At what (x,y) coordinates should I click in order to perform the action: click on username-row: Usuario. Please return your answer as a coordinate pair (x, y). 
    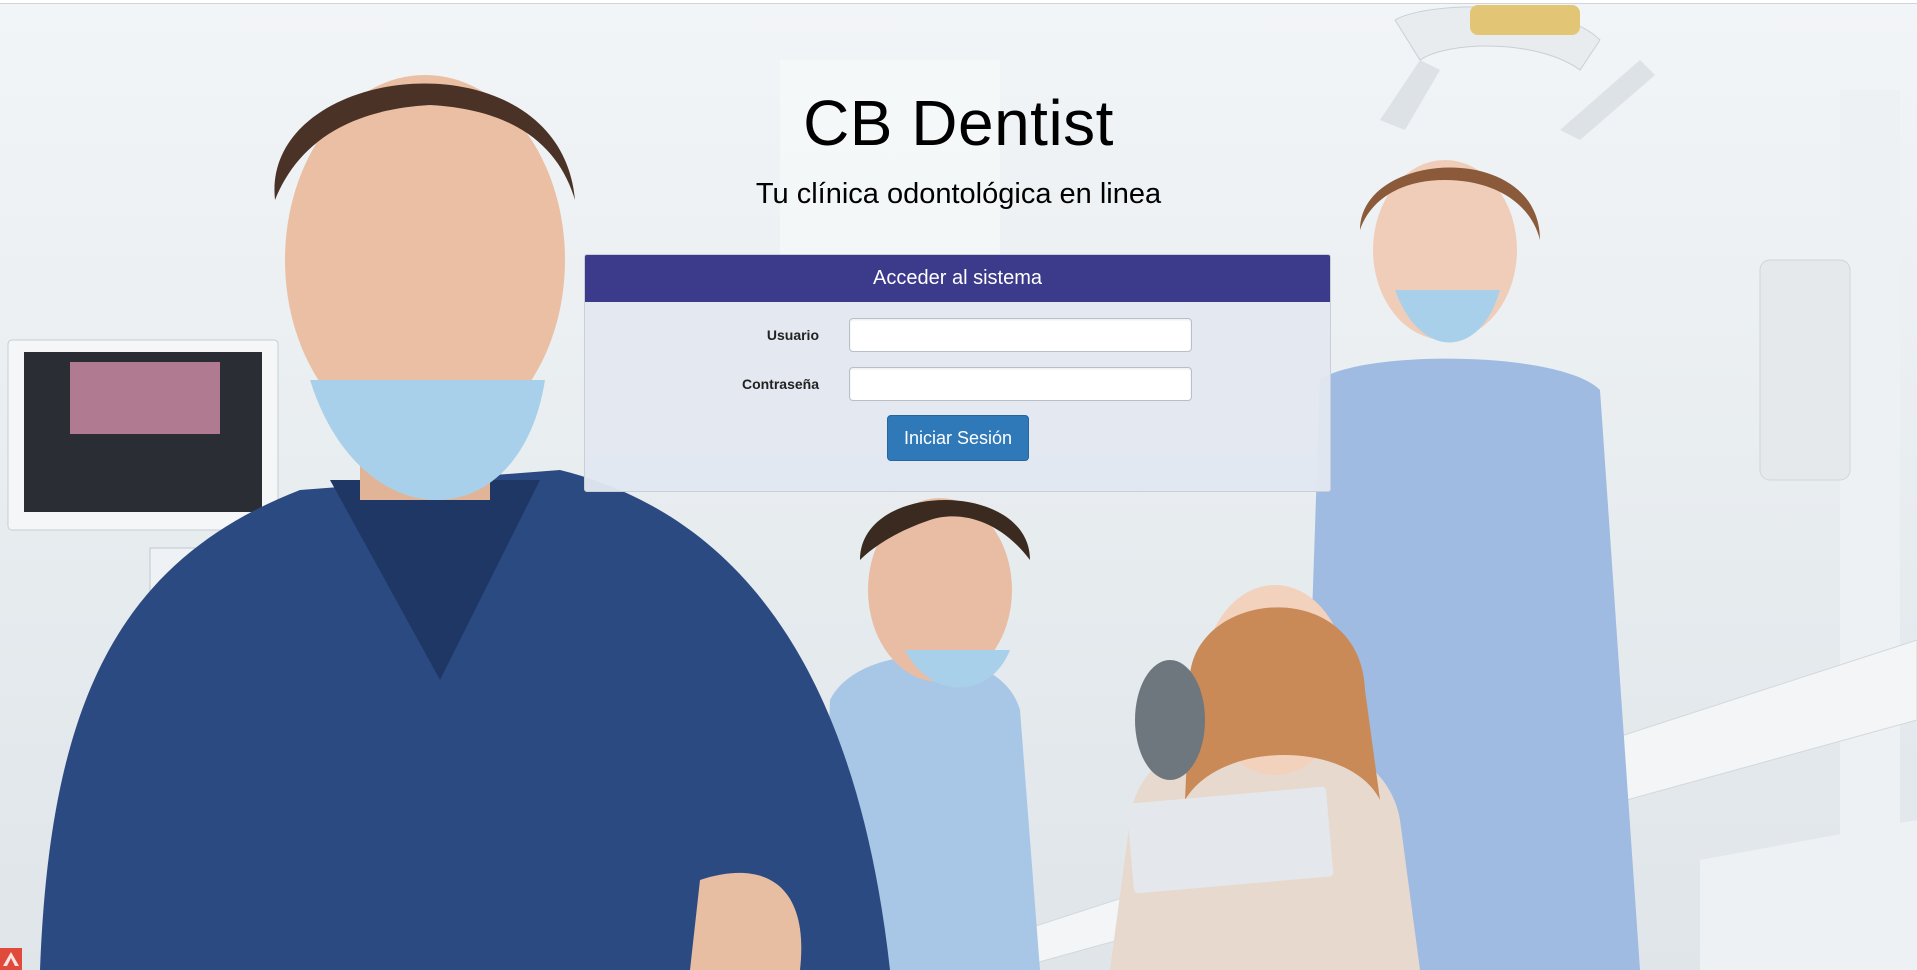
    Looking at the image, I should click on (958, 335).